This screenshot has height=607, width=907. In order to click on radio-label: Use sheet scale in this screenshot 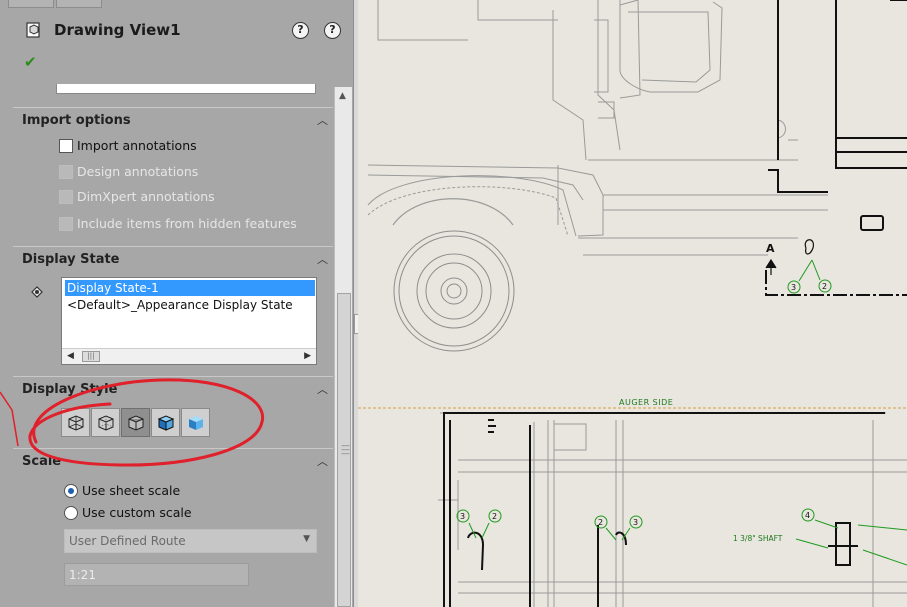, I will do `click(131, 490)`.